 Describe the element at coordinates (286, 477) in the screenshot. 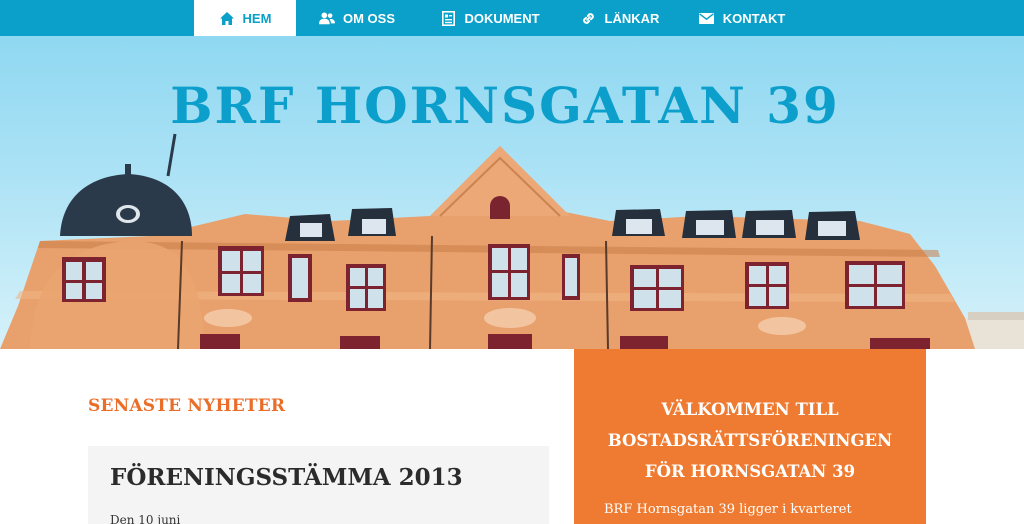

I see `post-title: FÖRENINGSSTÄMMA 2013` at that location.